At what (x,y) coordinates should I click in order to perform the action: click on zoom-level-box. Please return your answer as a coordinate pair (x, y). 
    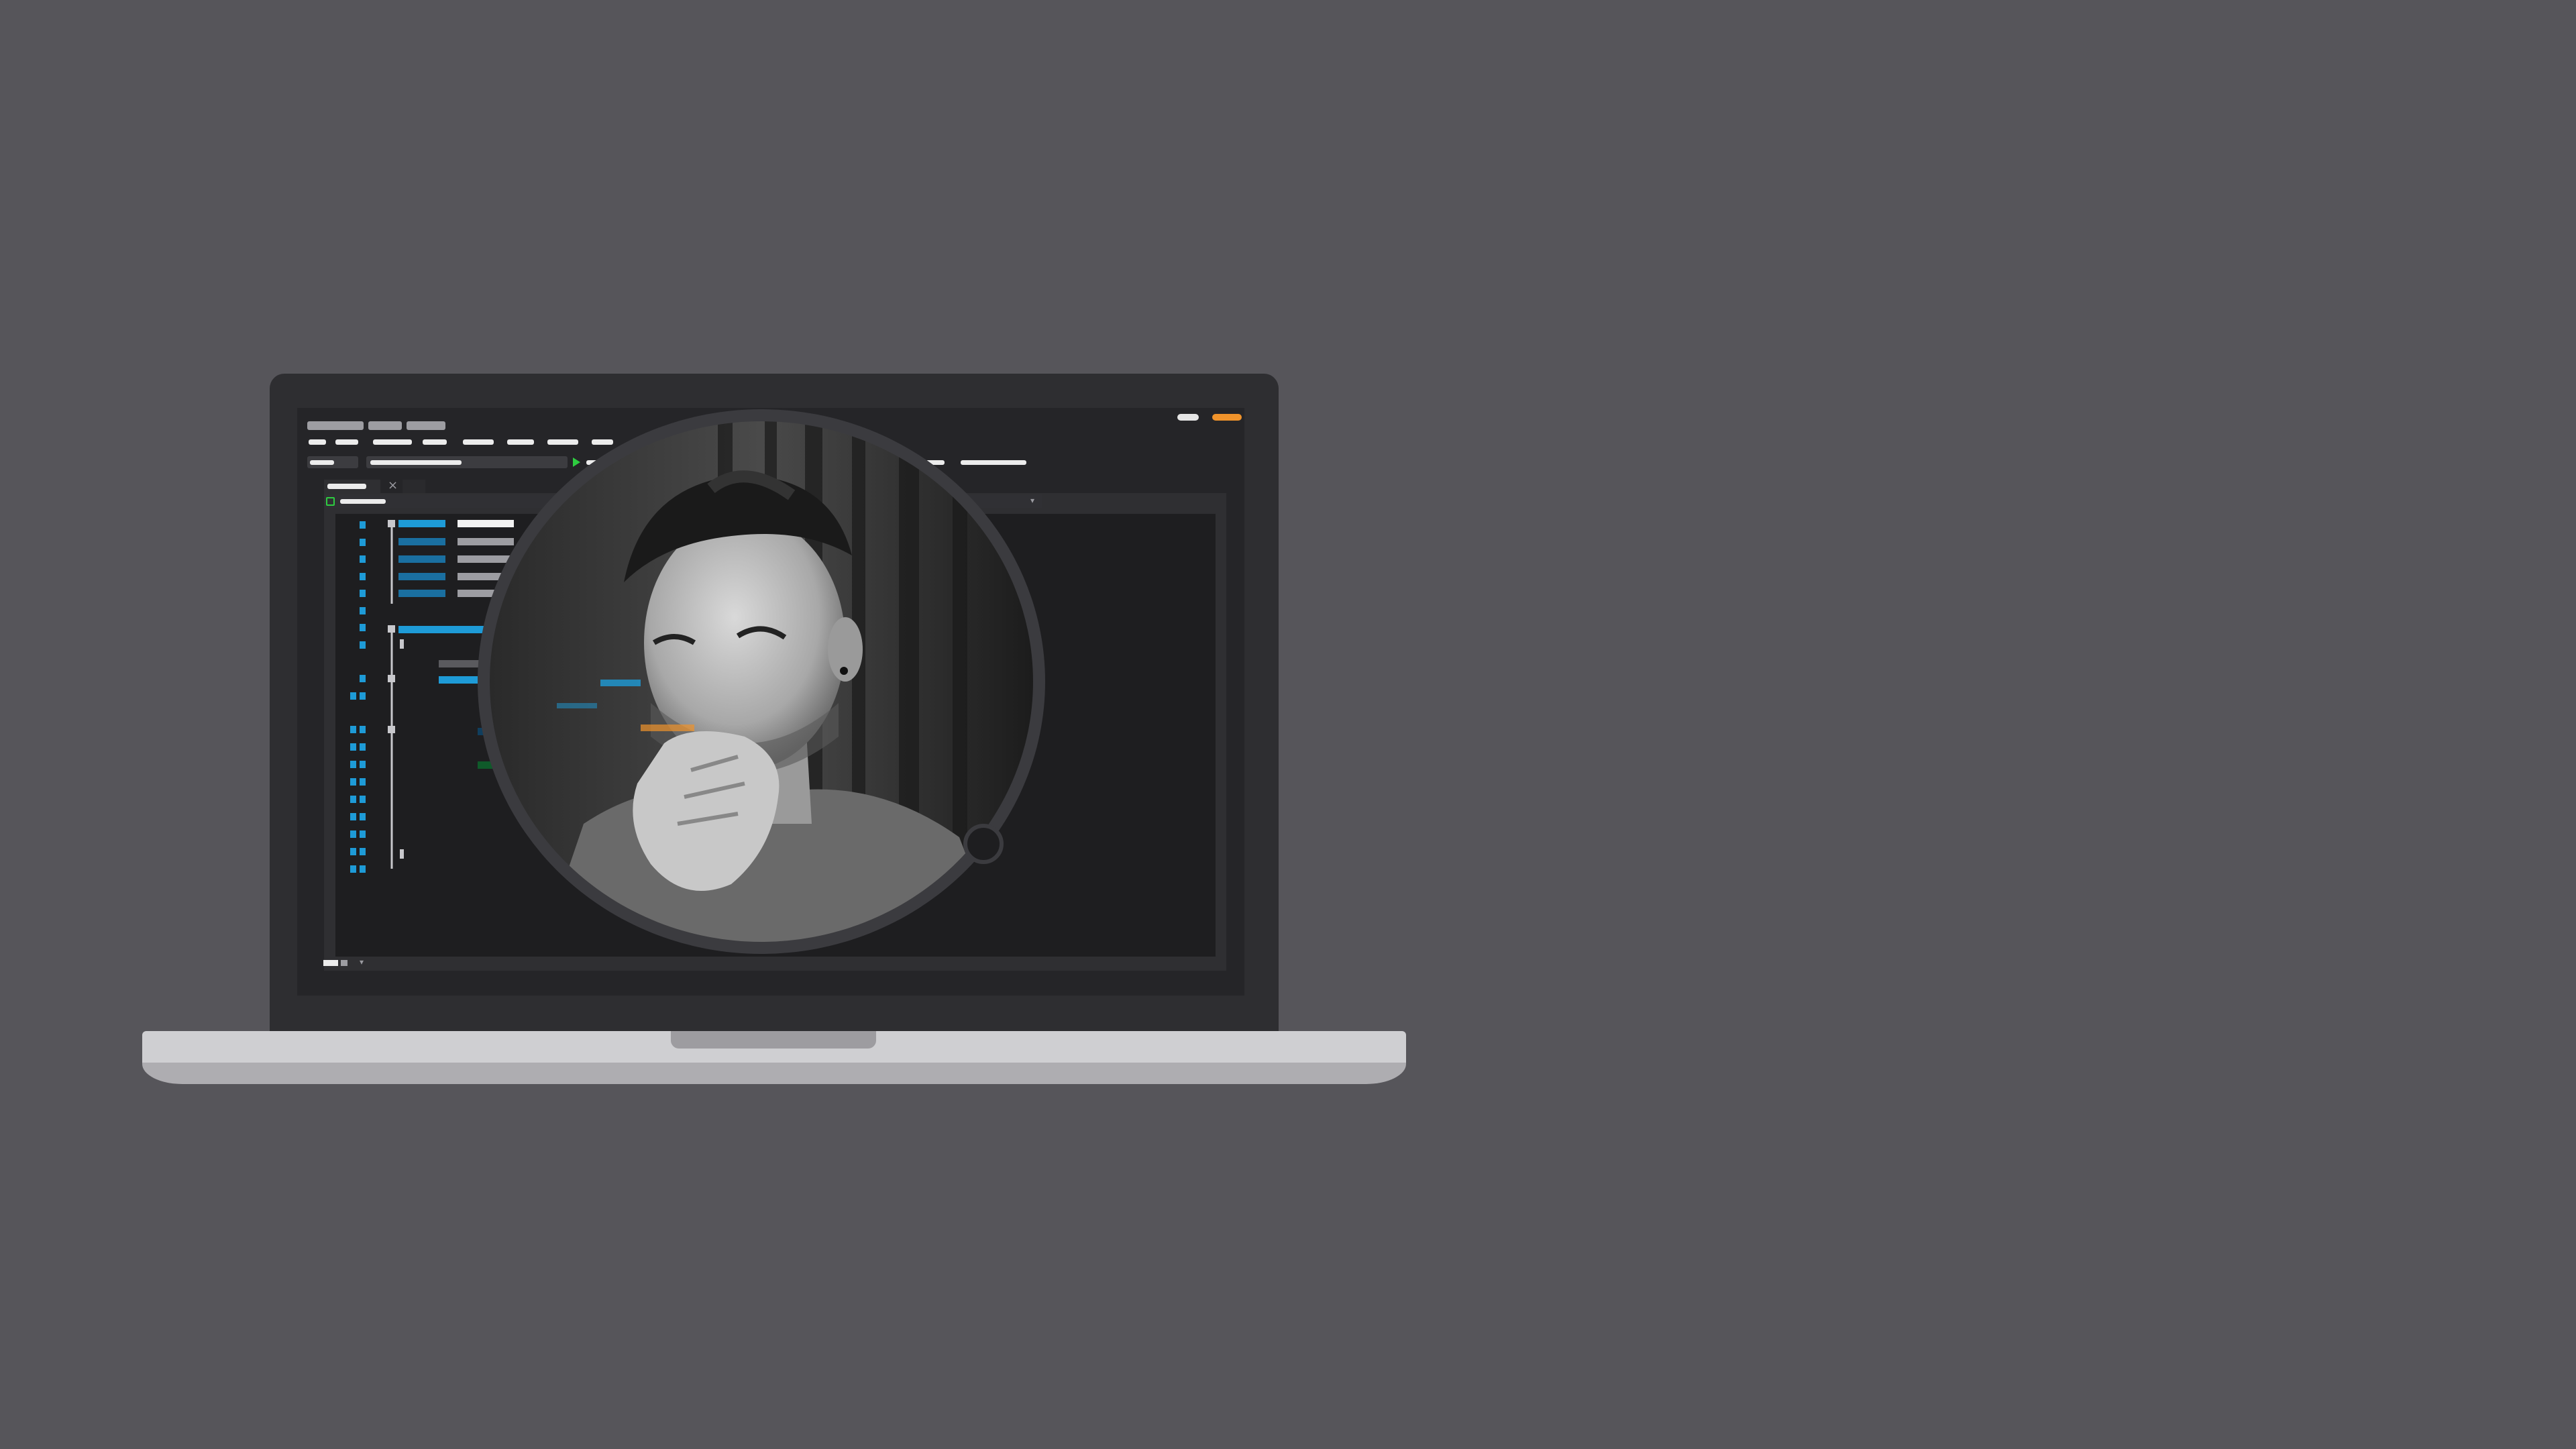
    Looking at the image, I should click on (330, 963).